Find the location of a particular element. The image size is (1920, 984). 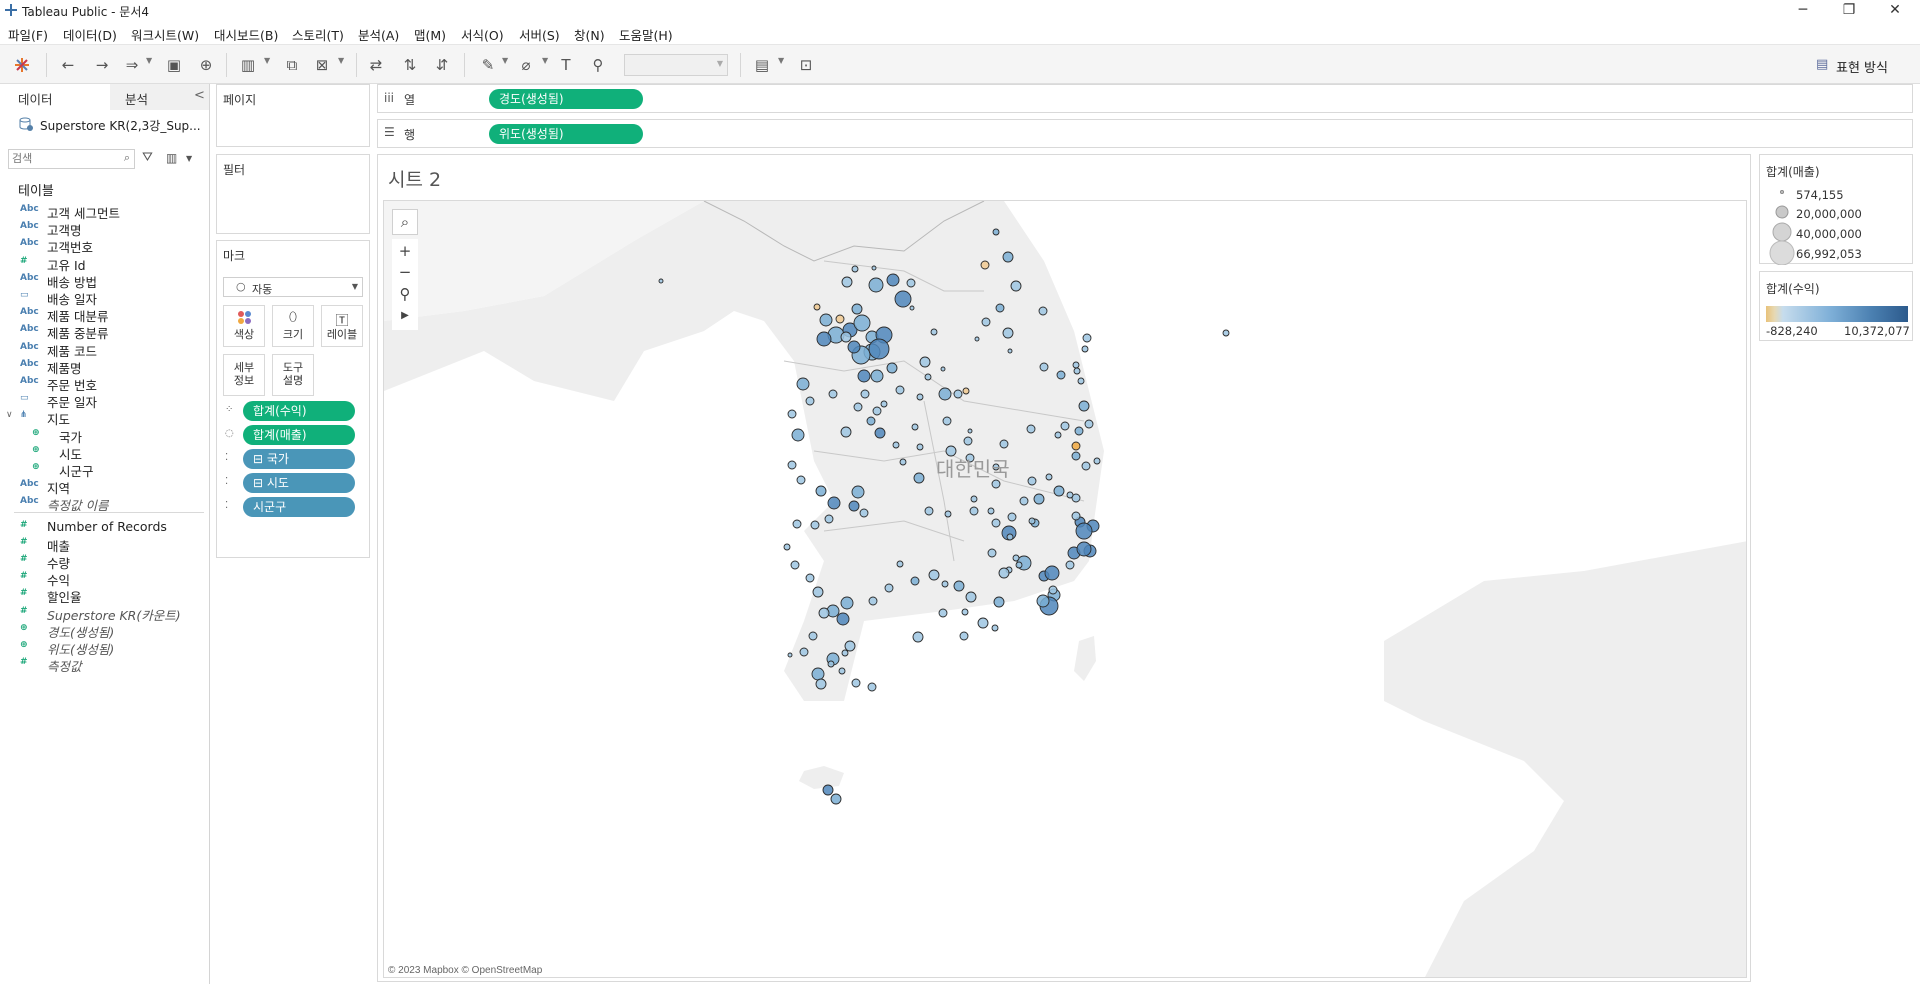

tab-data: 데이터 is located at coordinates (55, 97).